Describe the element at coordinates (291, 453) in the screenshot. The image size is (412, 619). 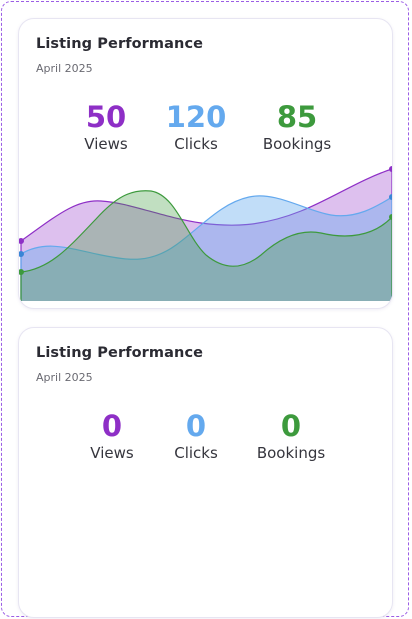
I see `bookings-label: Bookings` at that location.